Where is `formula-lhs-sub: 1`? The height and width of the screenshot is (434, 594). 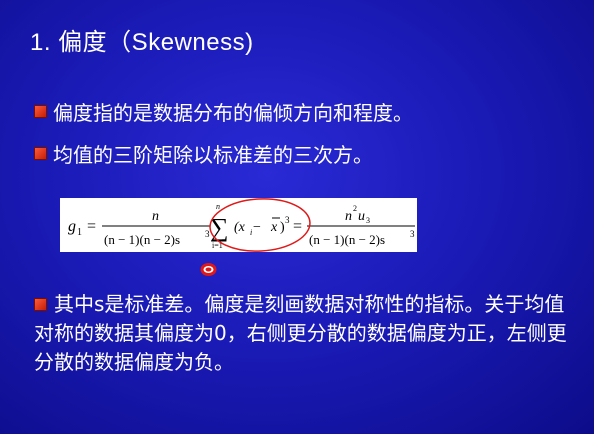
formula-lhs-sub: 1 is located at coordinates (79, 232).